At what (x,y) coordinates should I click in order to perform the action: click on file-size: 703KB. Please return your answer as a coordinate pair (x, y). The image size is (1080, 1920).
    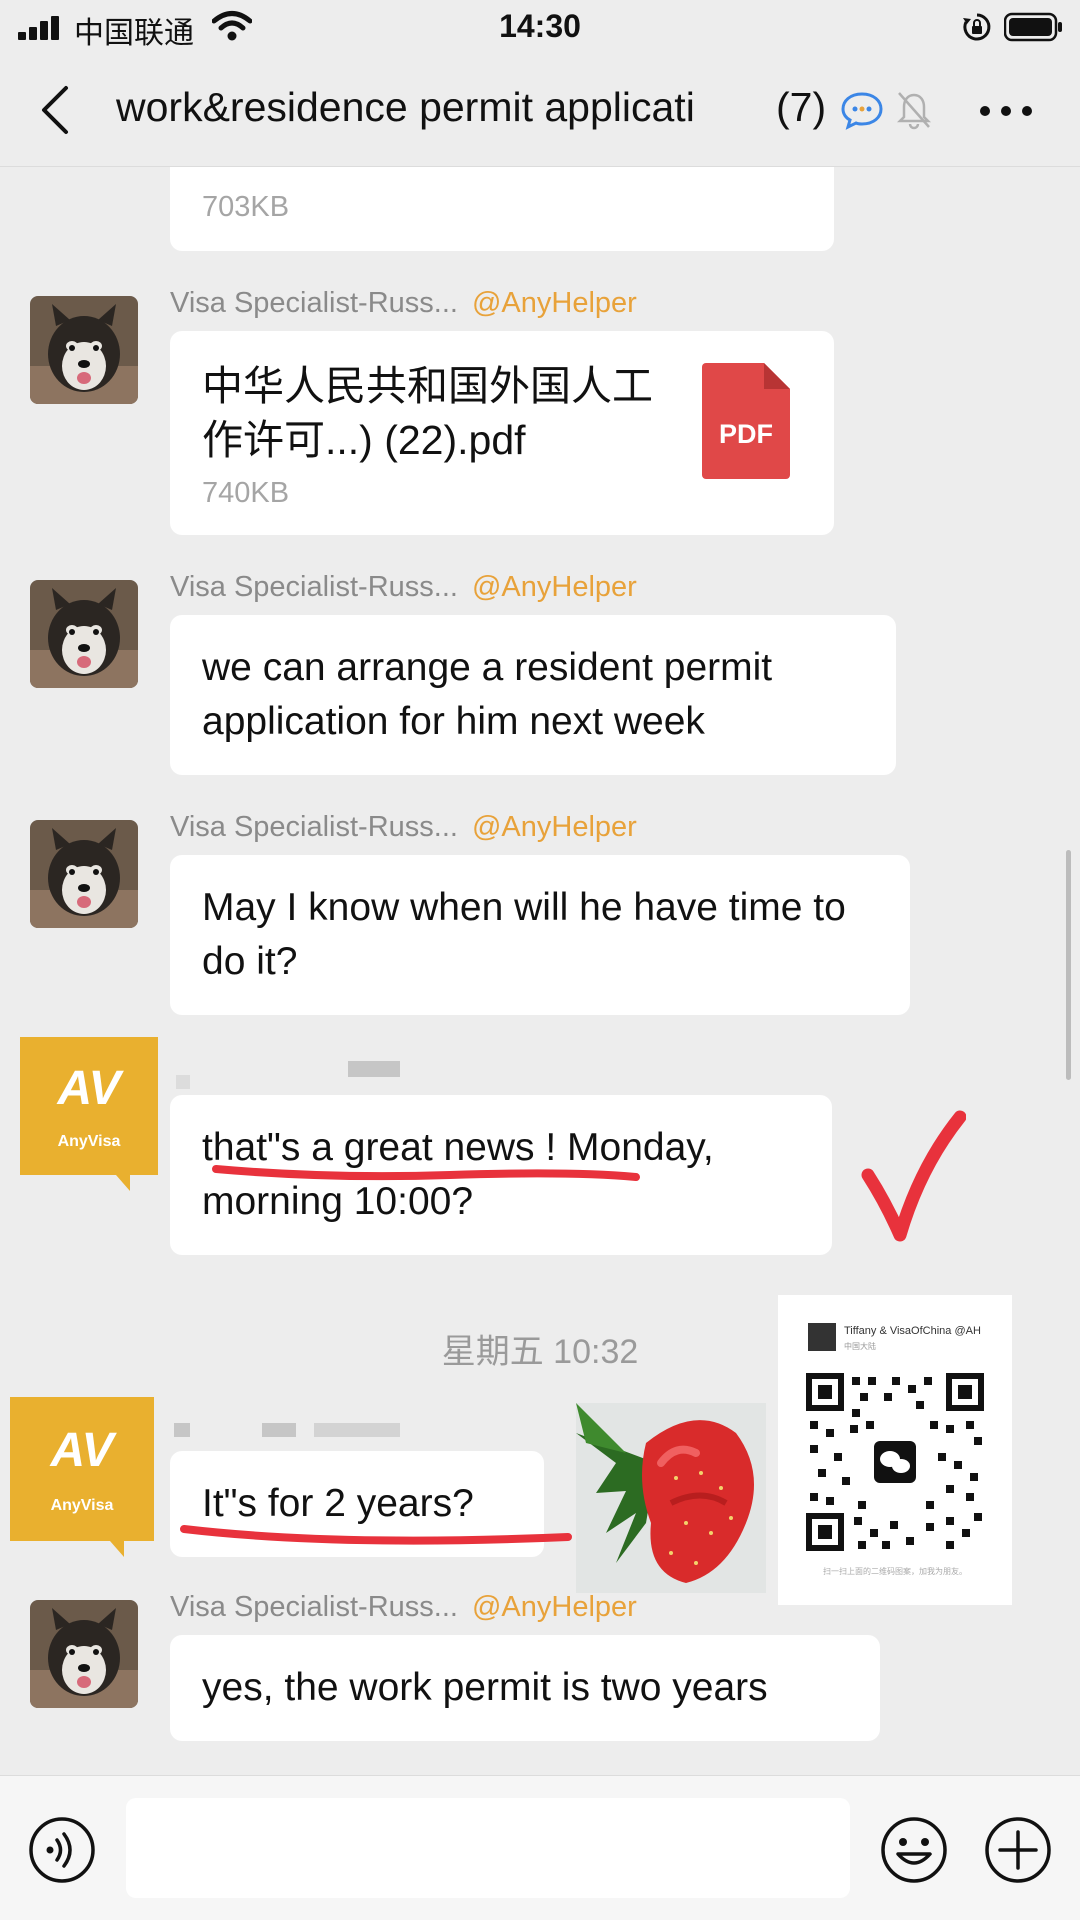
    Looking at the image, I should click on (246, 207).